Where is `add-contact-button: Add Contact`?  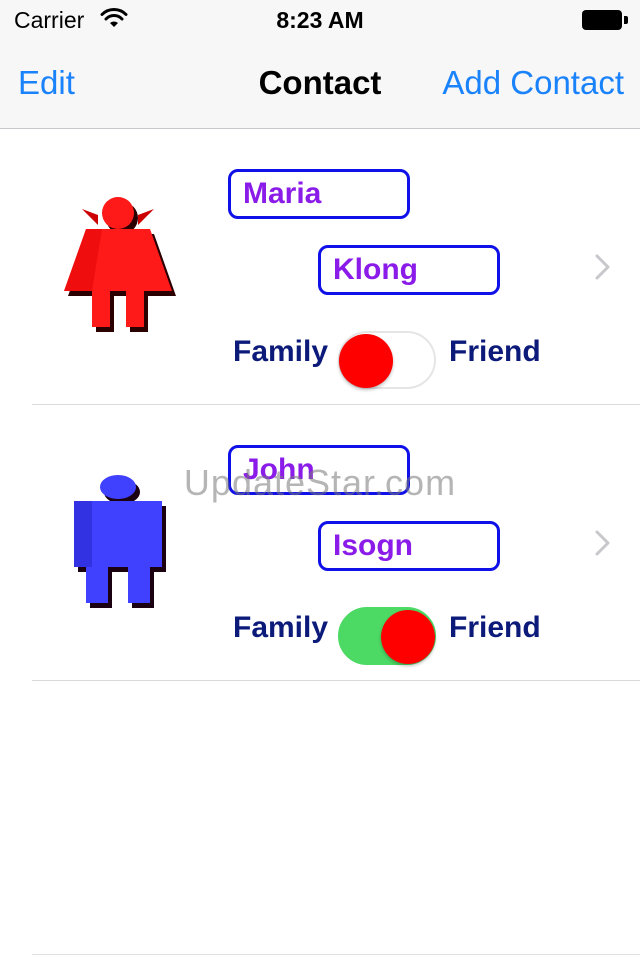 add-contact-button: Add Contact is located at coordinates (533, 83).